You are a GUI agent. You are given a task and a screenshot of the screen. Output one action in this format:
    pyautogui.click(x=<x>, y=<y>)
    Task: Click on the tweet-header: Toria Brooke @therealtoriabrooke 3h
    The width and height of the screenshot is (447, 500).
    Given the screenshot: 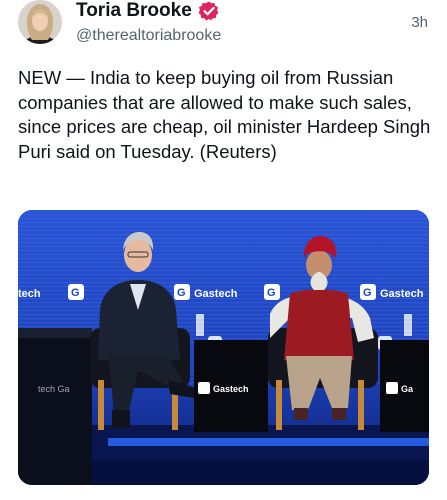 What is the action you would take?
    pyautogui.click(x=223, y=30)
    